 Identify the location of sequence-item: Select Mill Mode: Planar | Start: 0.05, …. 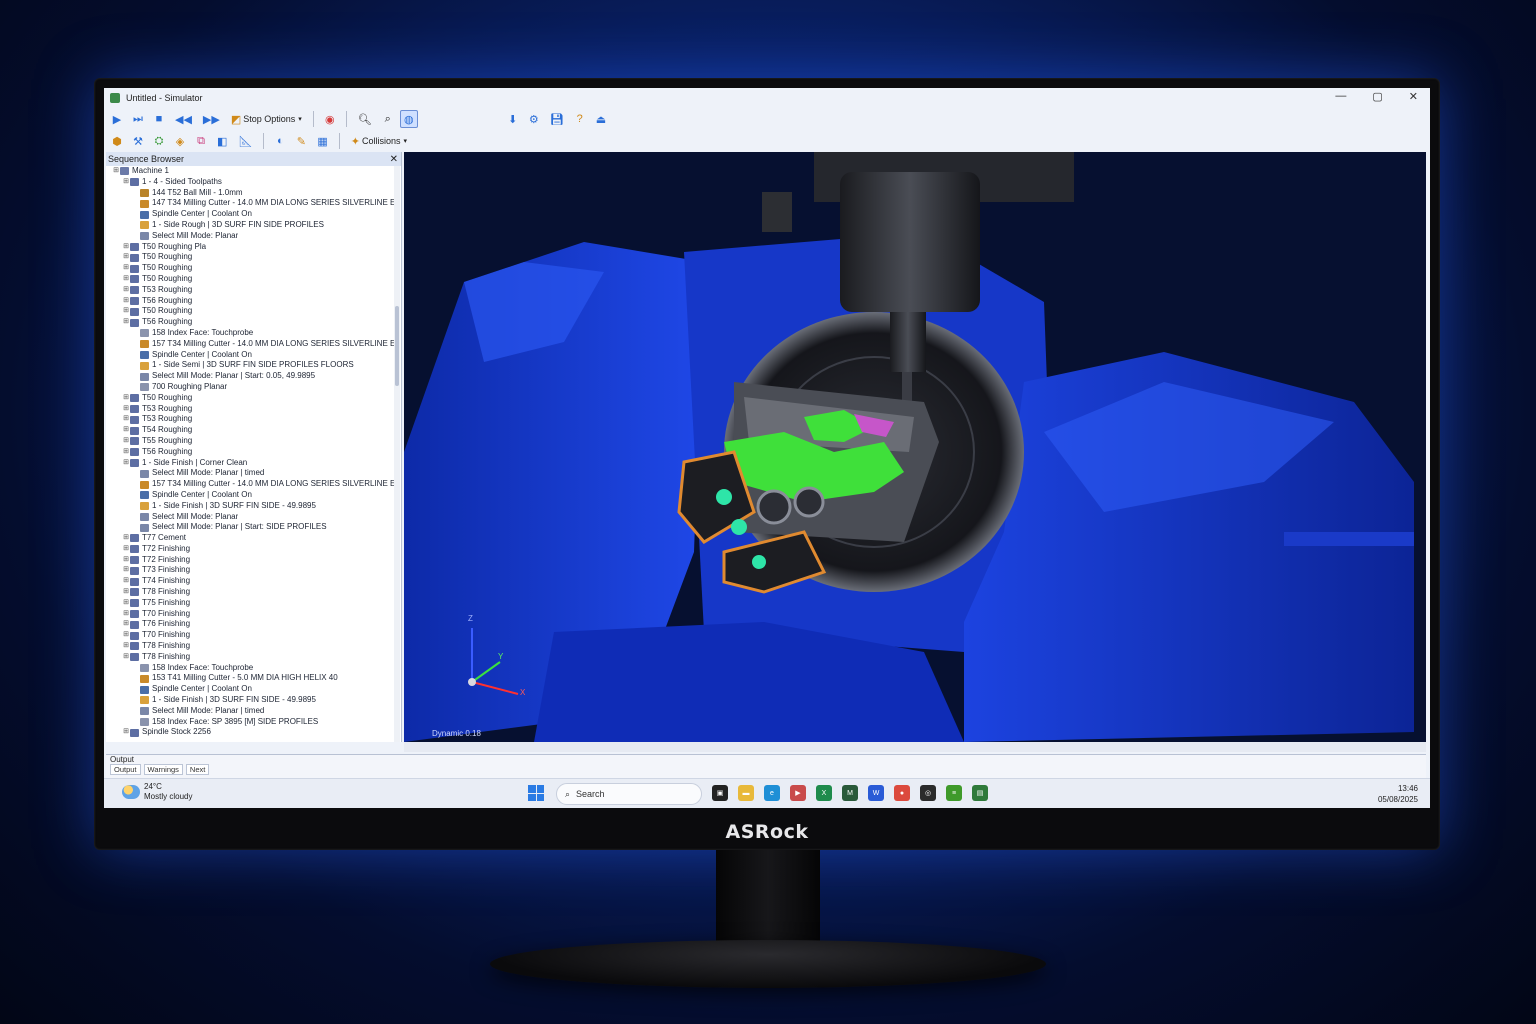
(253, 376).